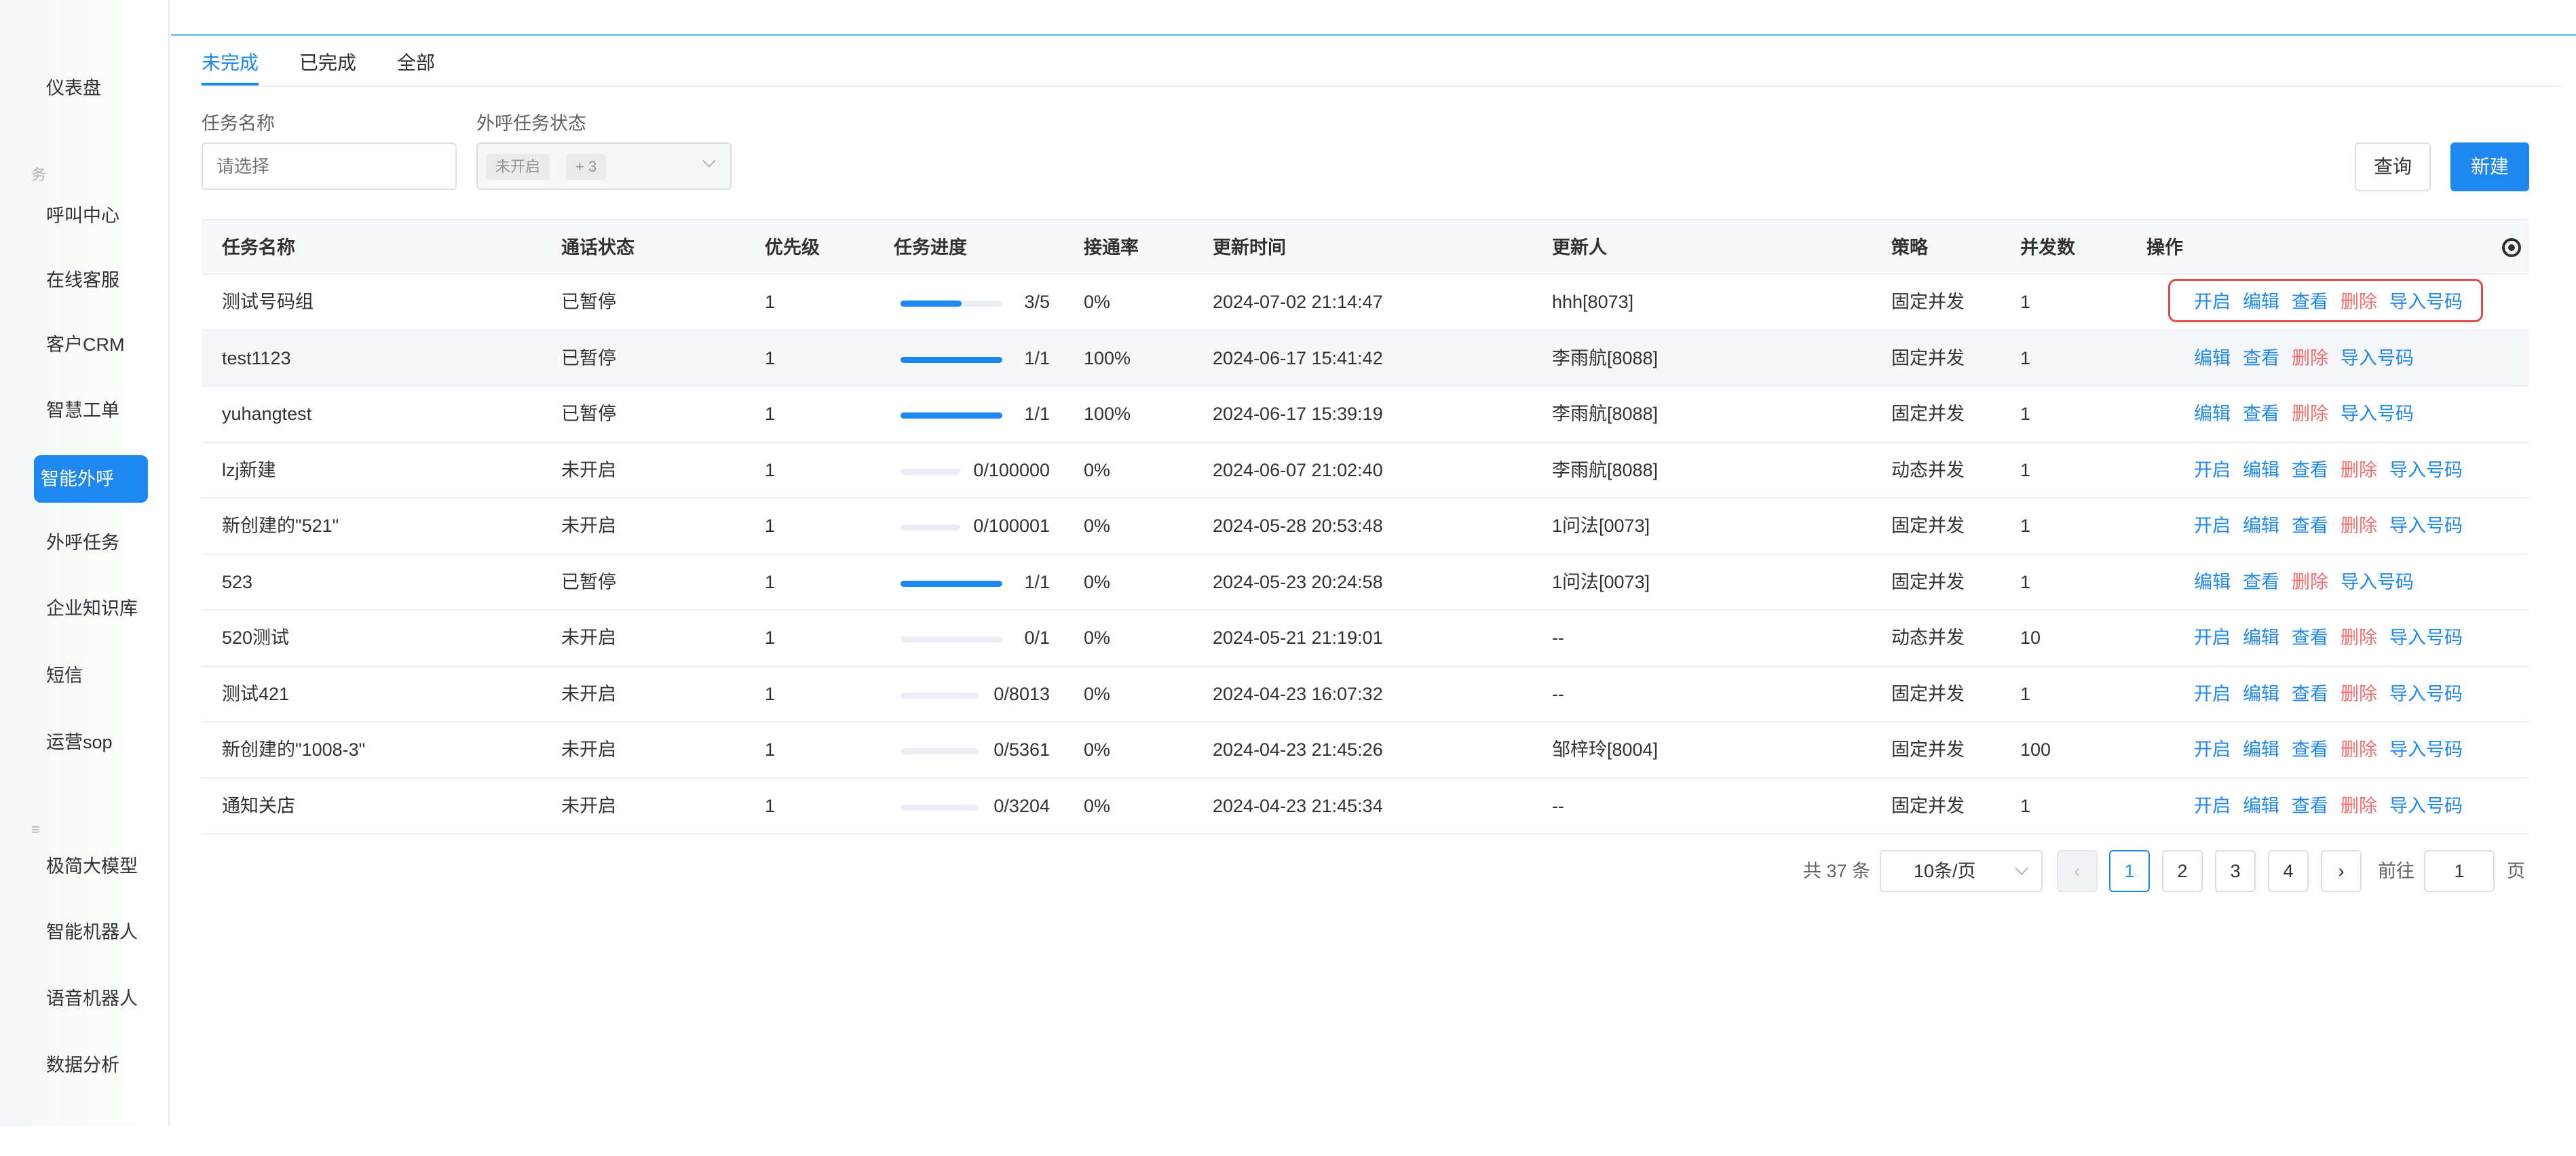  I want to click on cell-task-name: yuhangtest, so click(267, 414).